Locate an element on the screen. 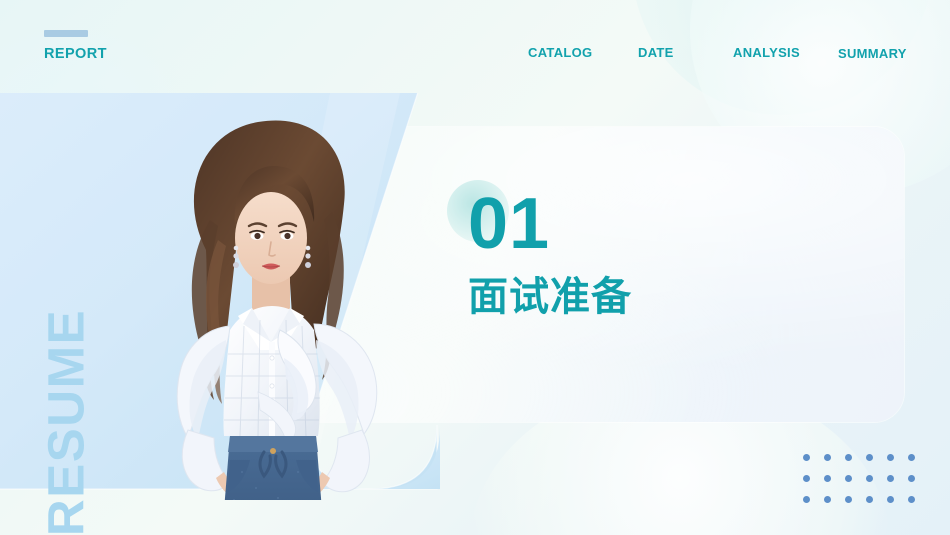  brand-block: REPORT is located at coordinates (75, 46).